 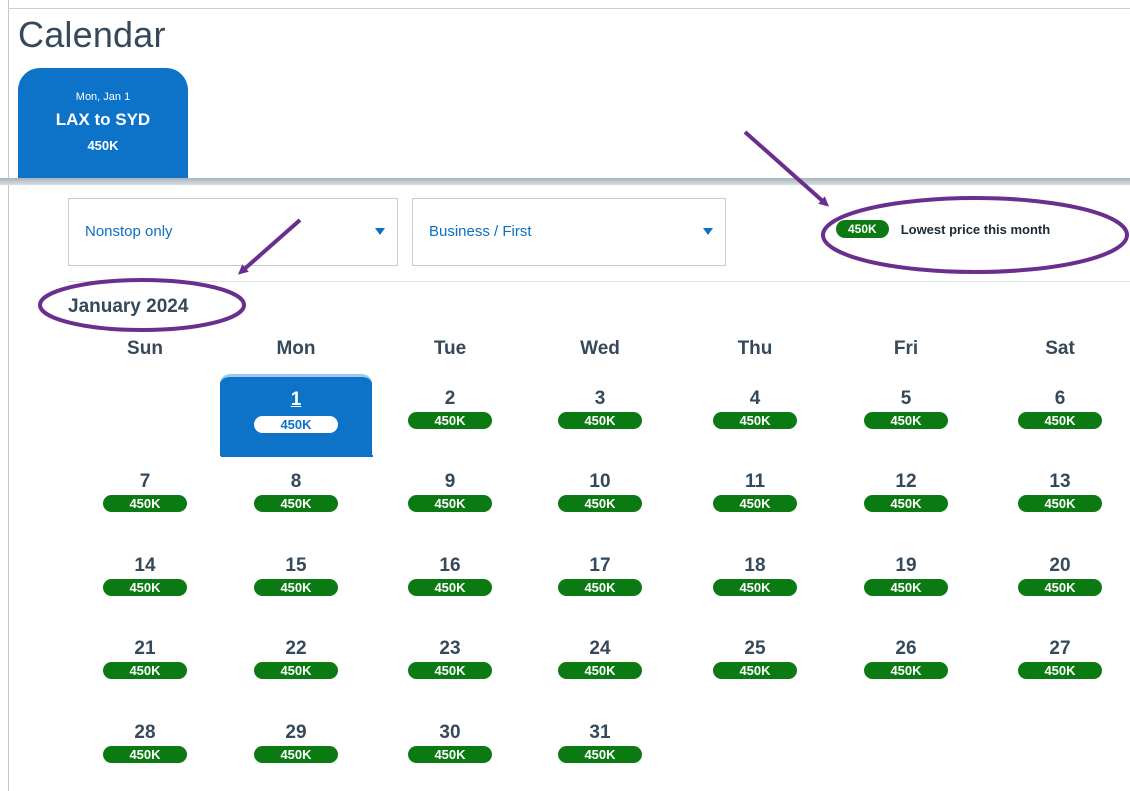 I want to click on day-number: 18, so click(x=755, y=565).